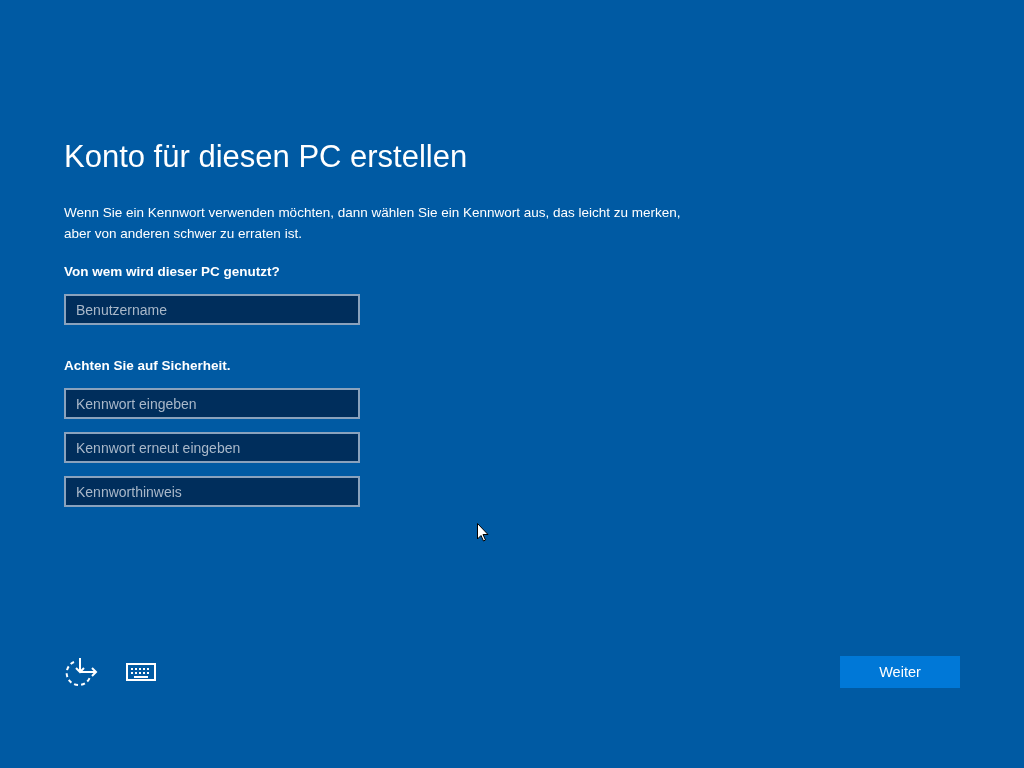  What do you see at coordinates (900, 672) in the screenshot?
I see `next-button: Weiter` at bounding box center [900, 672].